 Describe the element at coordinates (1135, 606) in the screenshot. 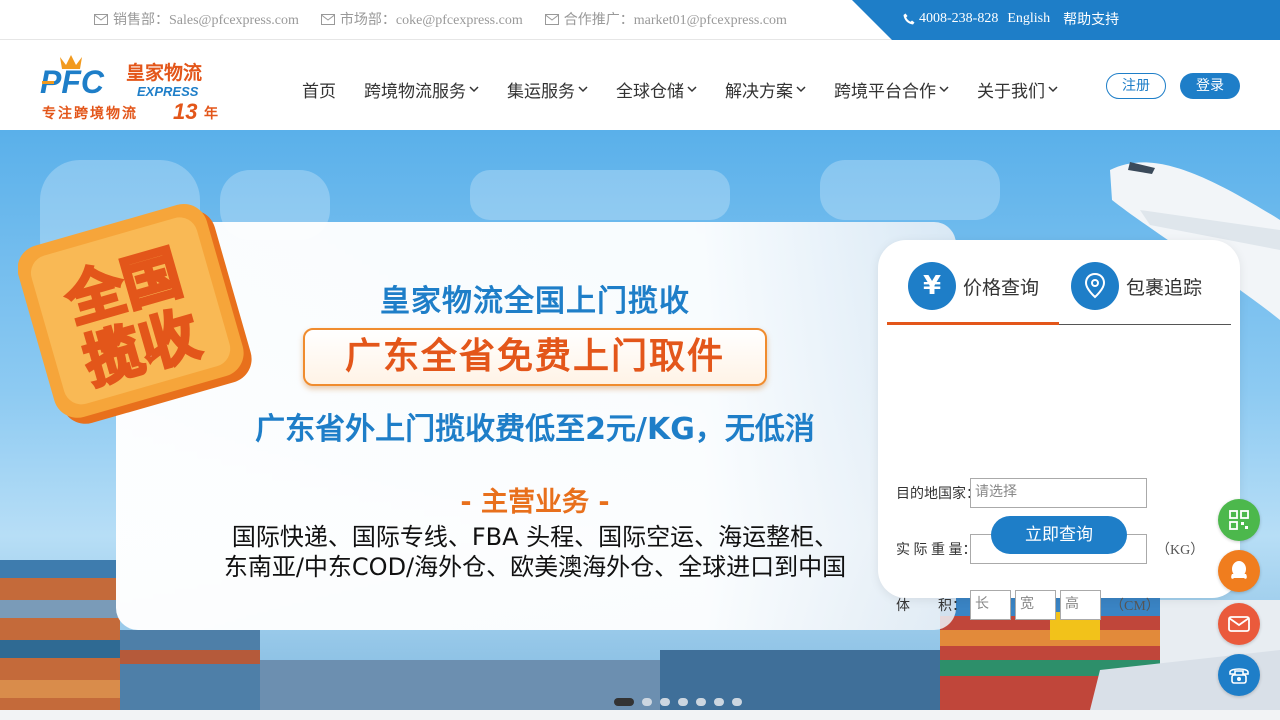

I see `volume-unit: （CM）` at that location.